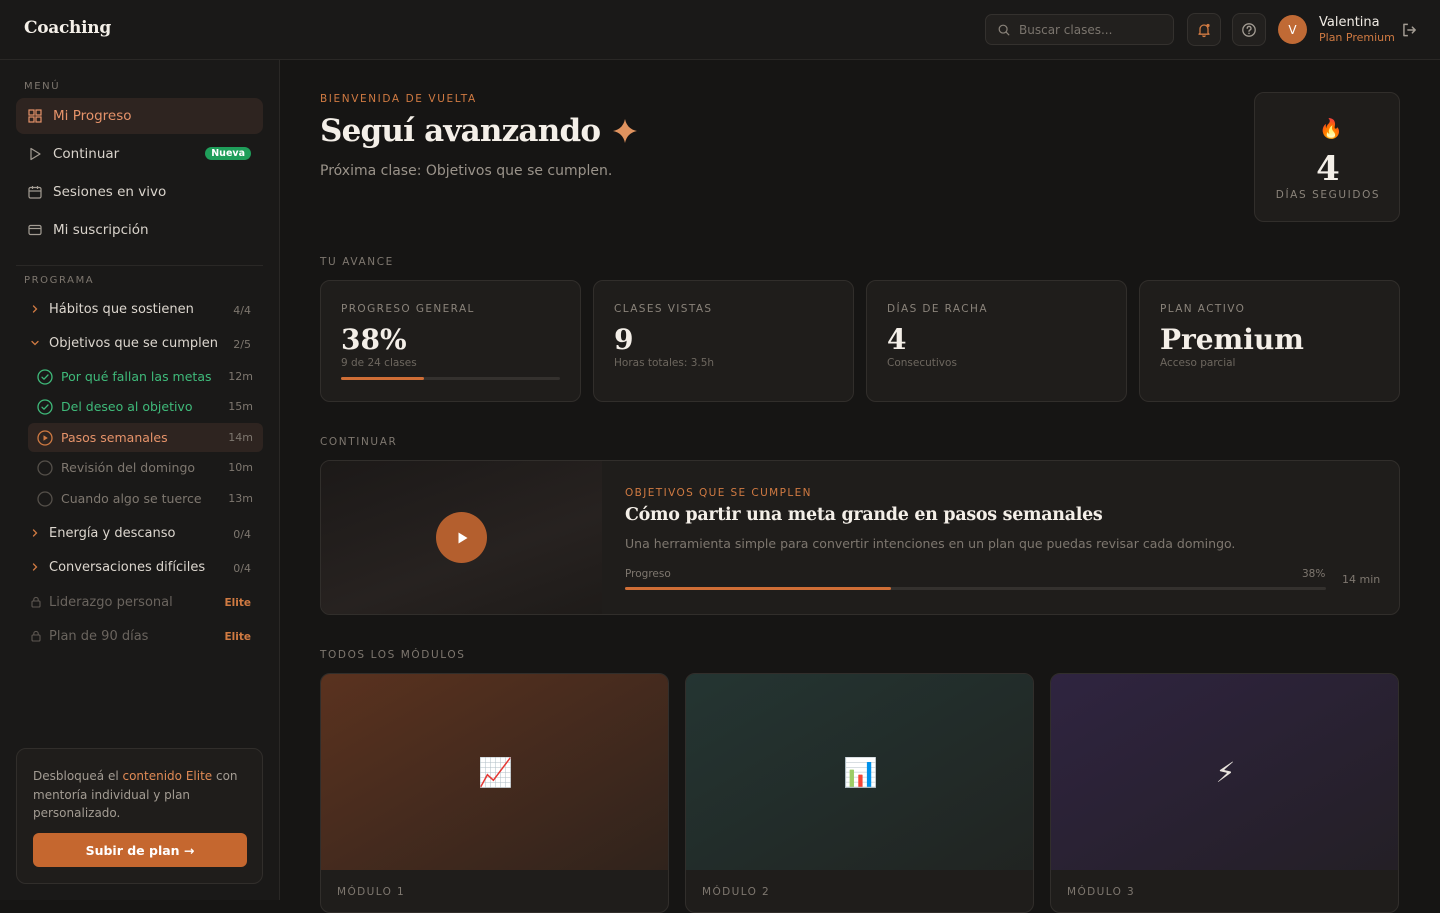  Describe the element at coordinates (111, 602) in the screenshot. I see `module-label: Liderazgo personal` at that location.